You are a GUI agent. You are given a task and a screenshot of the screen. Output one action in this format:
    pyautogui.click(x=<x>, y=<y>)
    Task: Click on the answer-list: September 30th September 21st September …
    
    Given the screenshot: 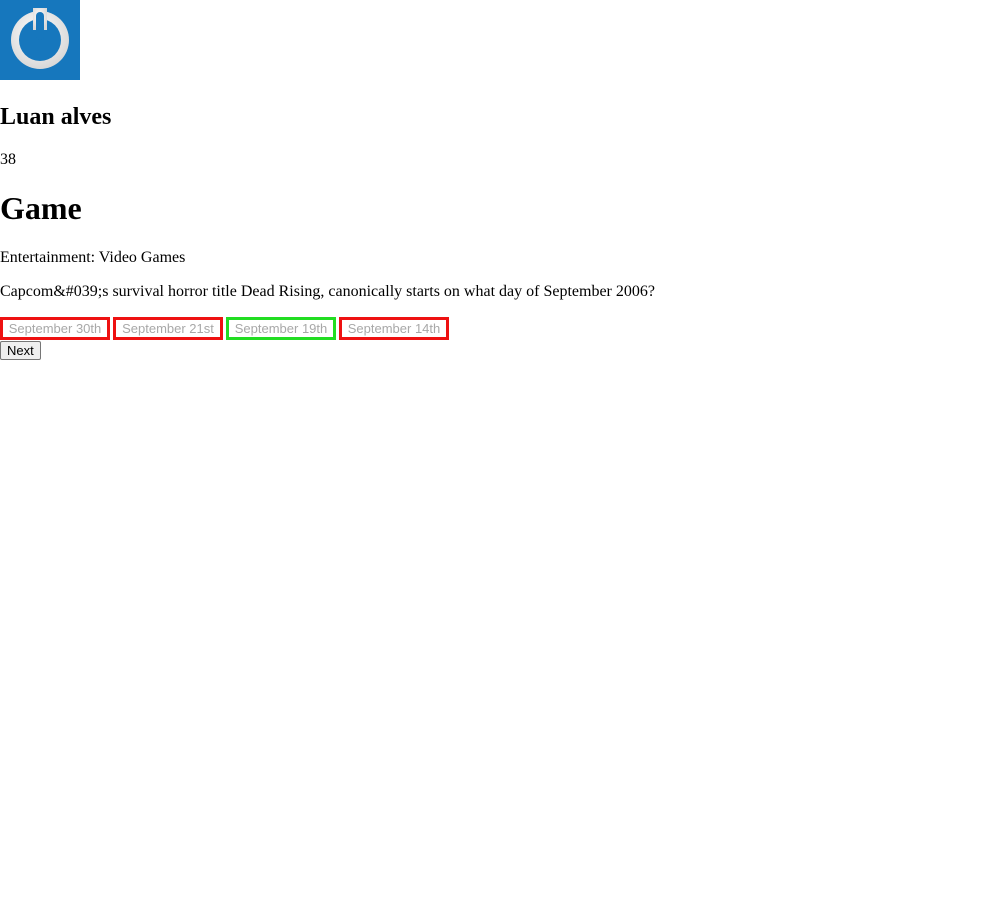 What is the action you would take?
    pyautogui.click(x=224, y=328)
    